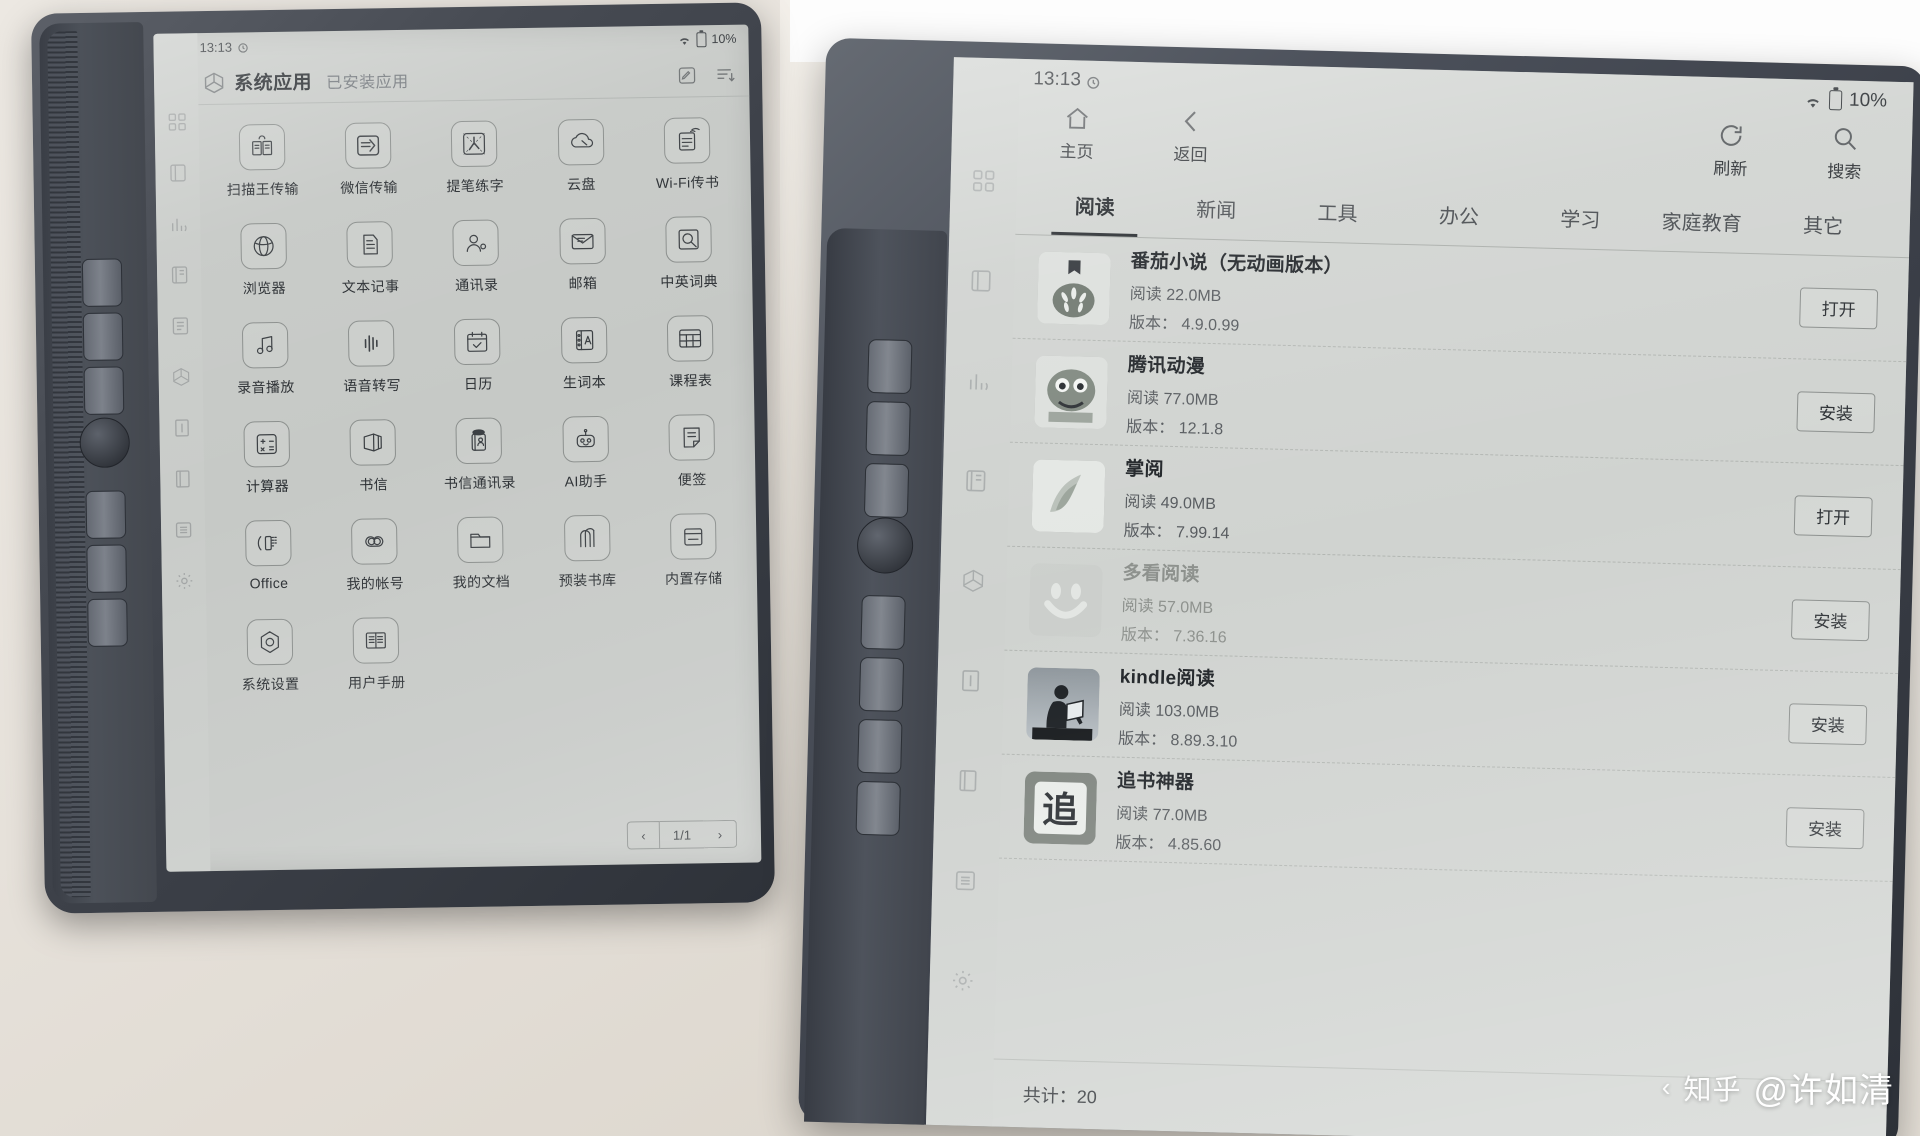 The width and height of the screenshot is (1920, 1136). Describe the element at coordinates (372, 370) in the screenshot. I see `app-tile: 语音转写` at that location.